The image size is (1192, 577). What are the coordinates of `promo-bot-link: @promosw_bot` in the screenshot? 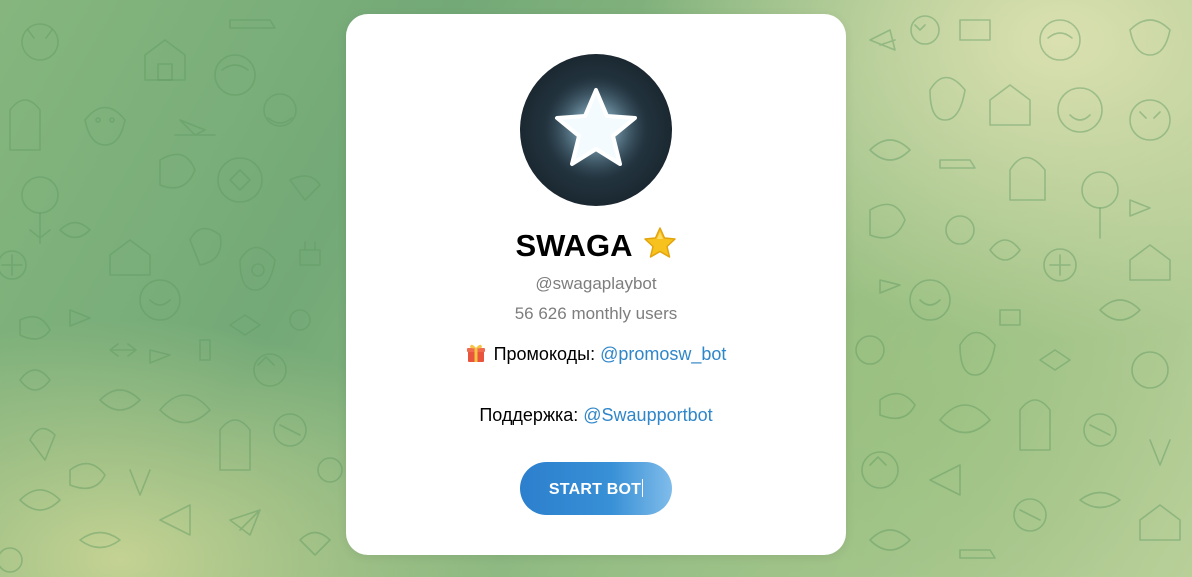 It's located at (663, 354).